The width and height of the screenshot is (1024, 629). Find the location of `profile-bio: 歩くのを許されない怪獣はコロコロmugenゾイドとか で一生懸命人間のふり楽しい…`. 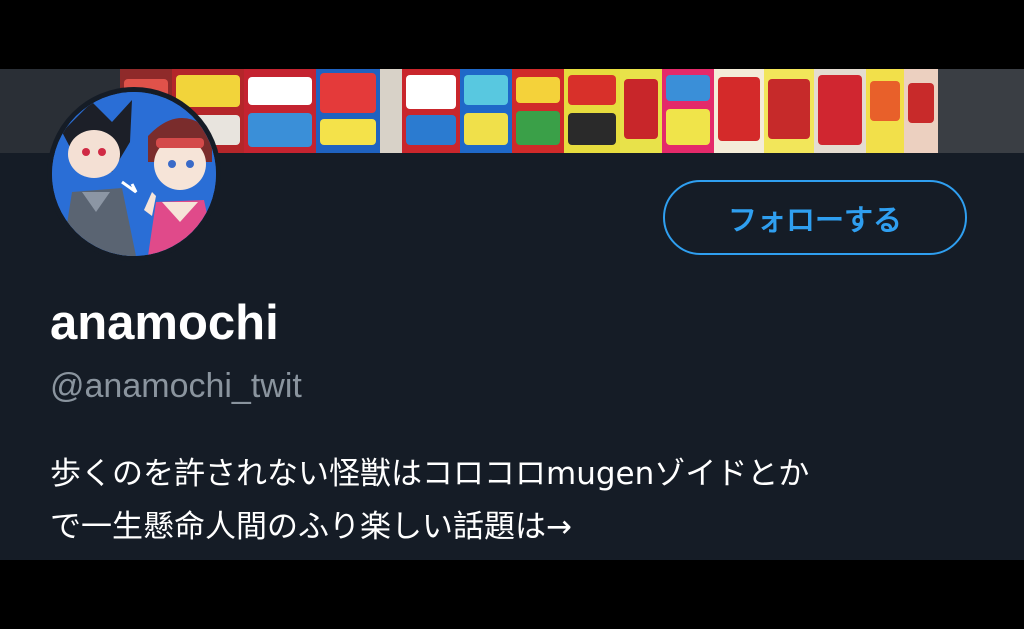

profile-bio: 歩くのを許されない怪獣はコロコロmugenゾイドとか で一生懸命人間のふり楽しい… is located at coordinates (430, 500).